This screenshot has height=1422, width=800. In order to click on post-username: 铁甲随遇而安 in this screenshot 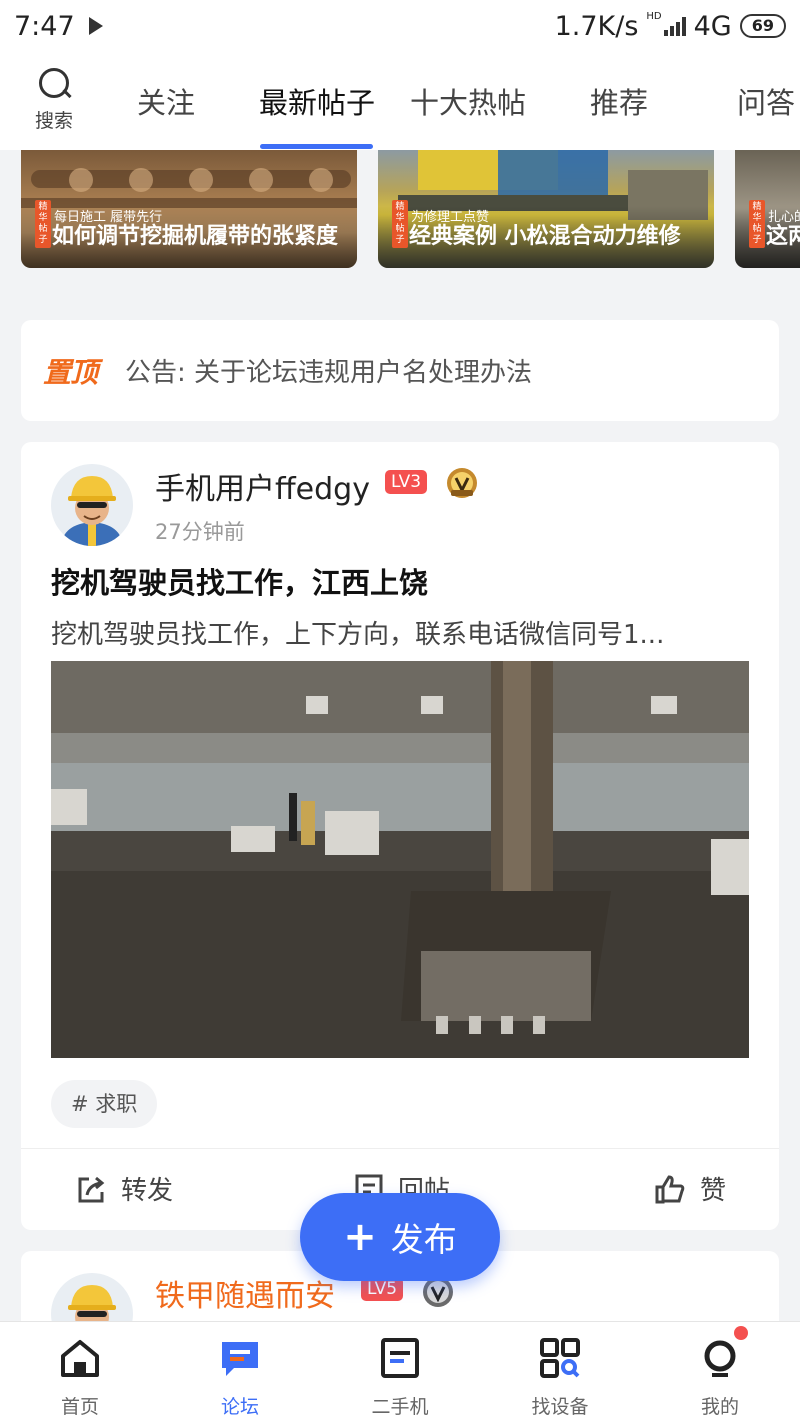, I will do `click(245, 1293)`.